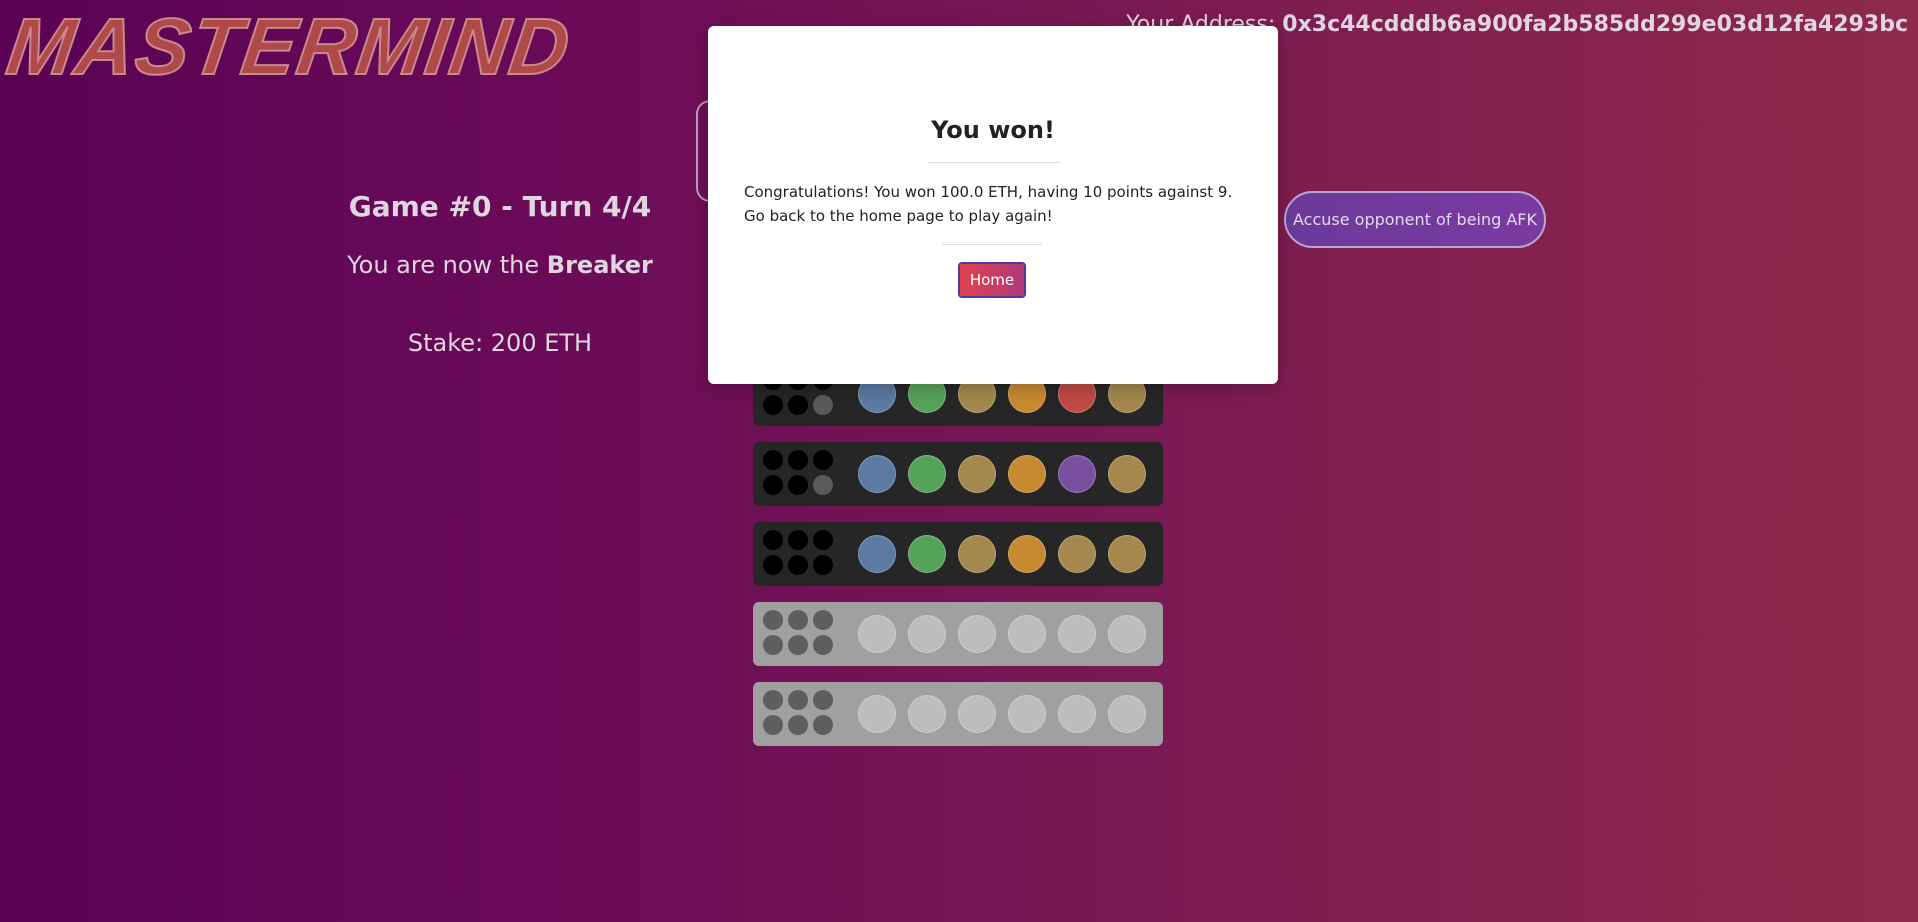 This screenshot has width=1918, height=922. I want to click on accuse-afk-button: Accuse opponent of being AFK, so click(1415, 219).